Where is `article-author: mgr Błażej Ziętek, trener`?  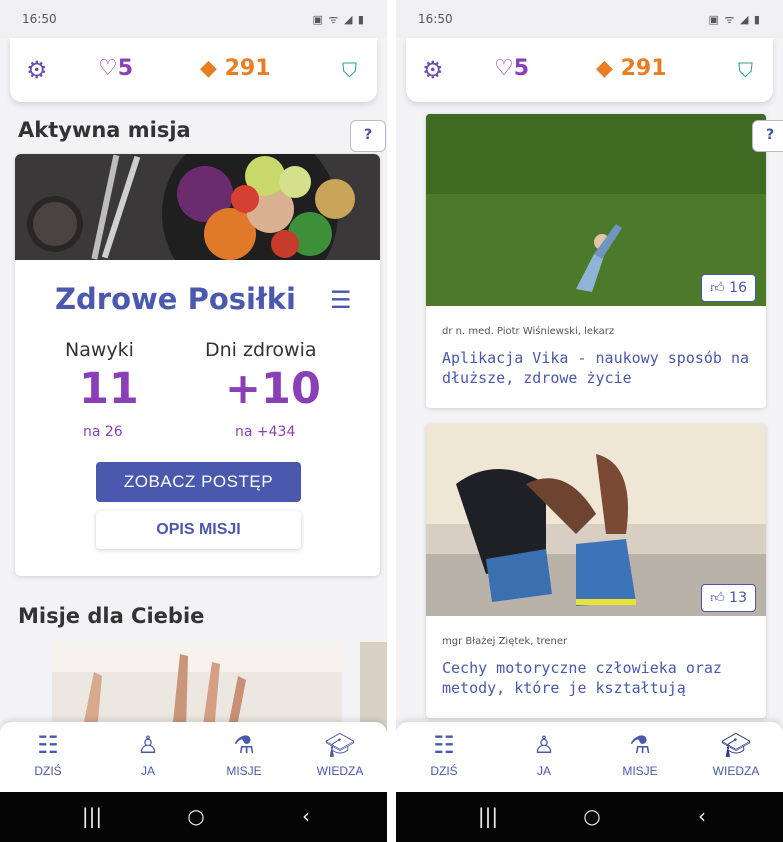 article-author: mgr Błażej Ziętek, trener is located at coordinates (505, 641).